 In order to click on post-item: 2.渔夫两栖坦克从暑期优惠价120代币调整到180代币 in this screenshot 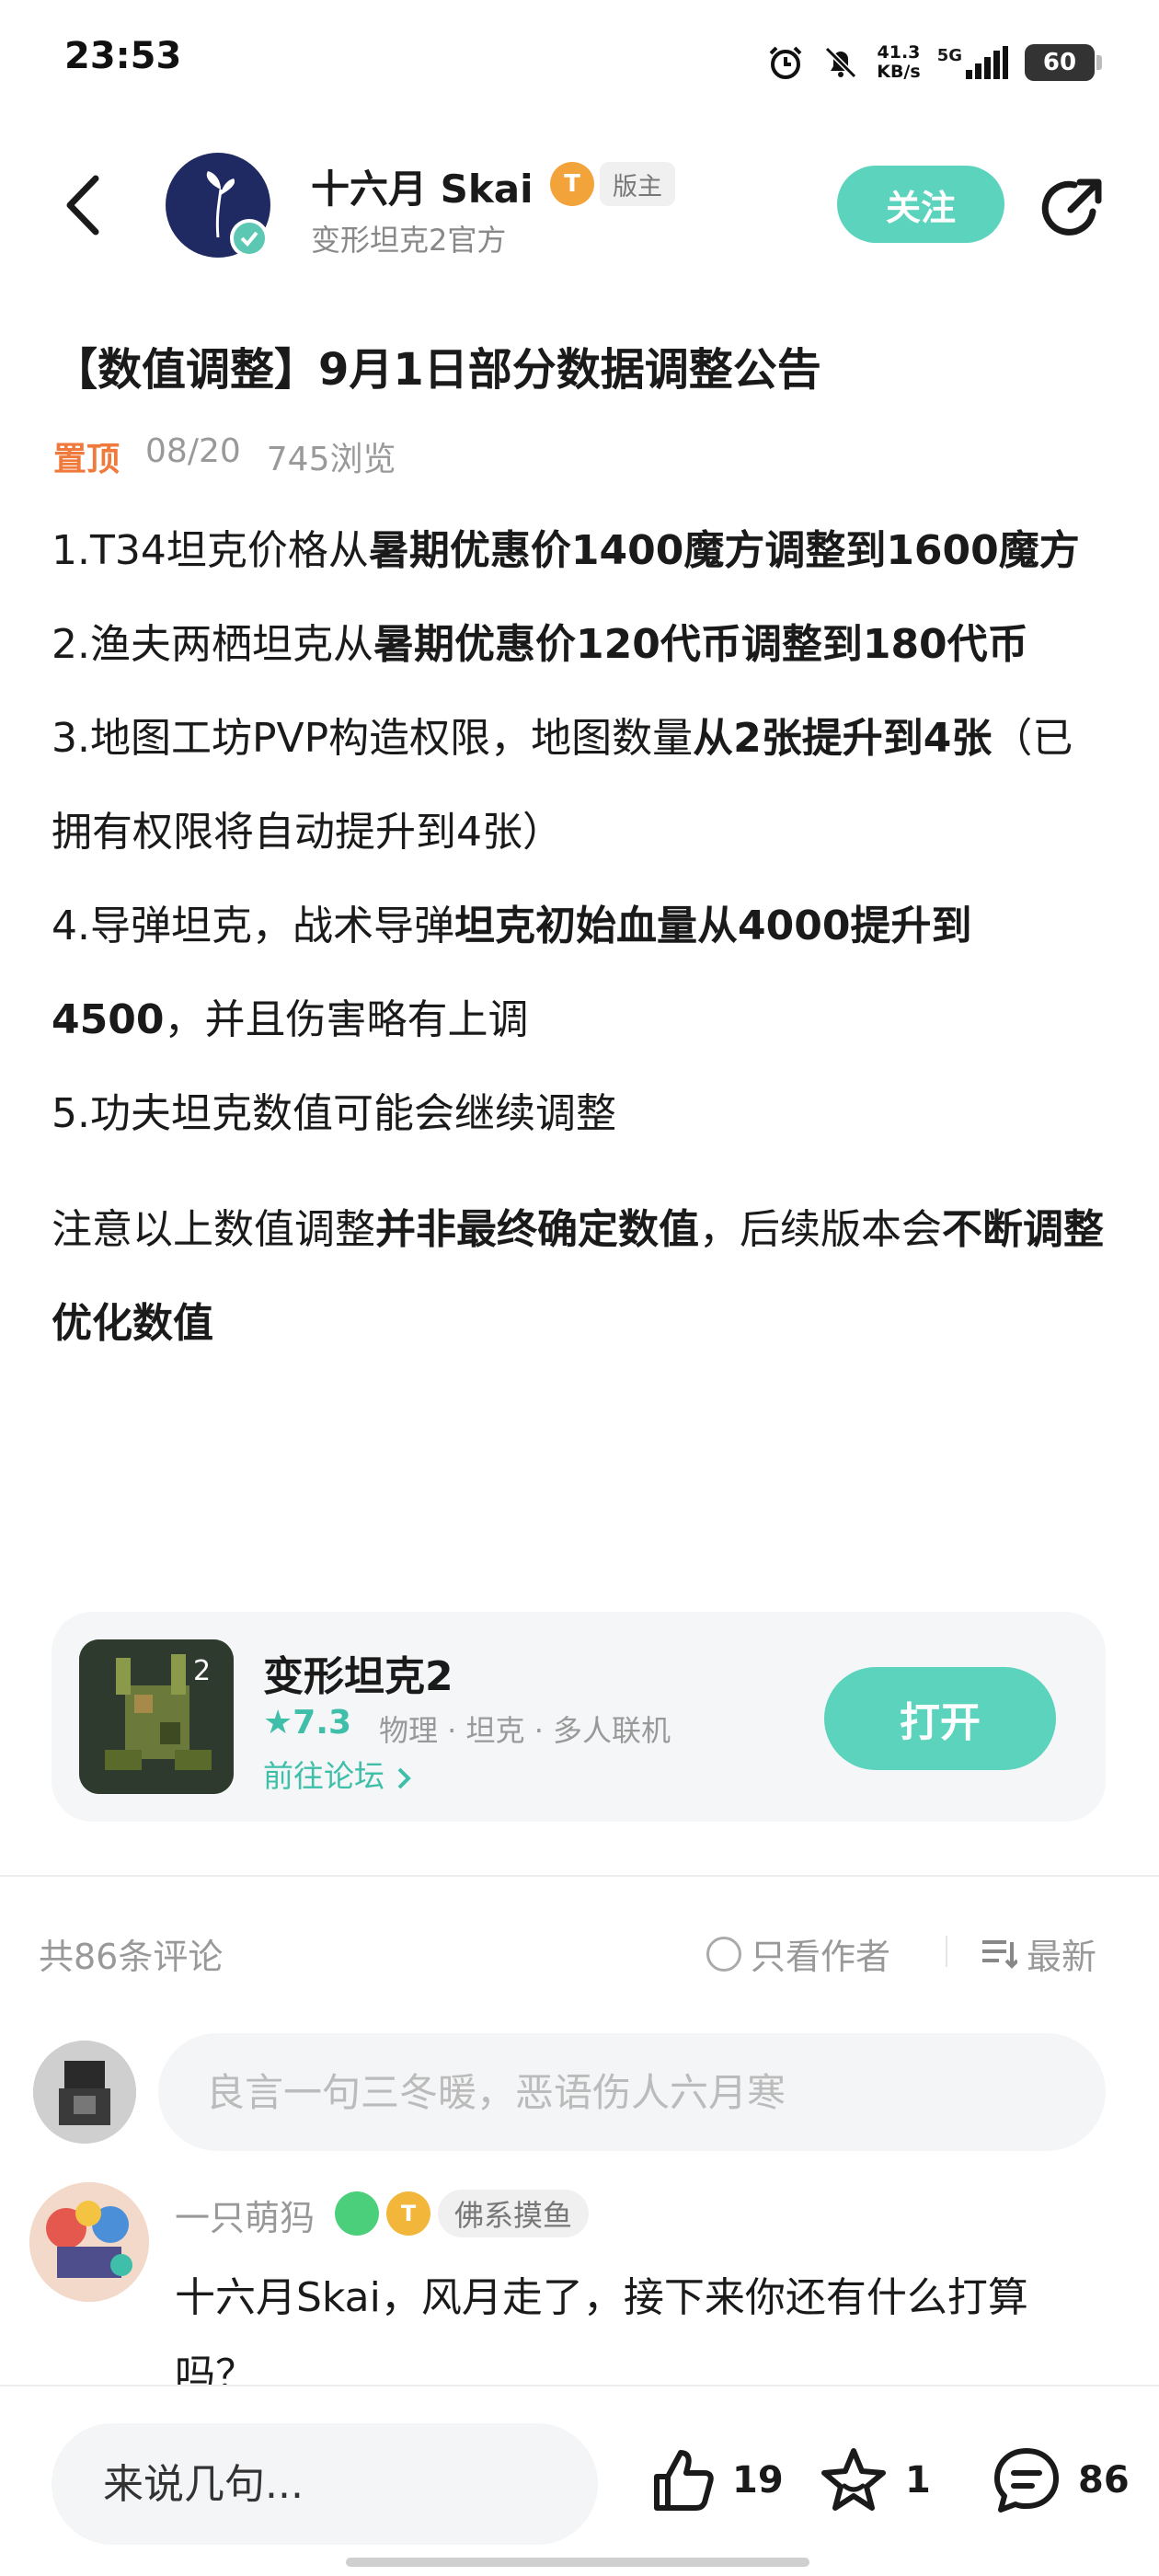, I will do `click(580, 645)`.